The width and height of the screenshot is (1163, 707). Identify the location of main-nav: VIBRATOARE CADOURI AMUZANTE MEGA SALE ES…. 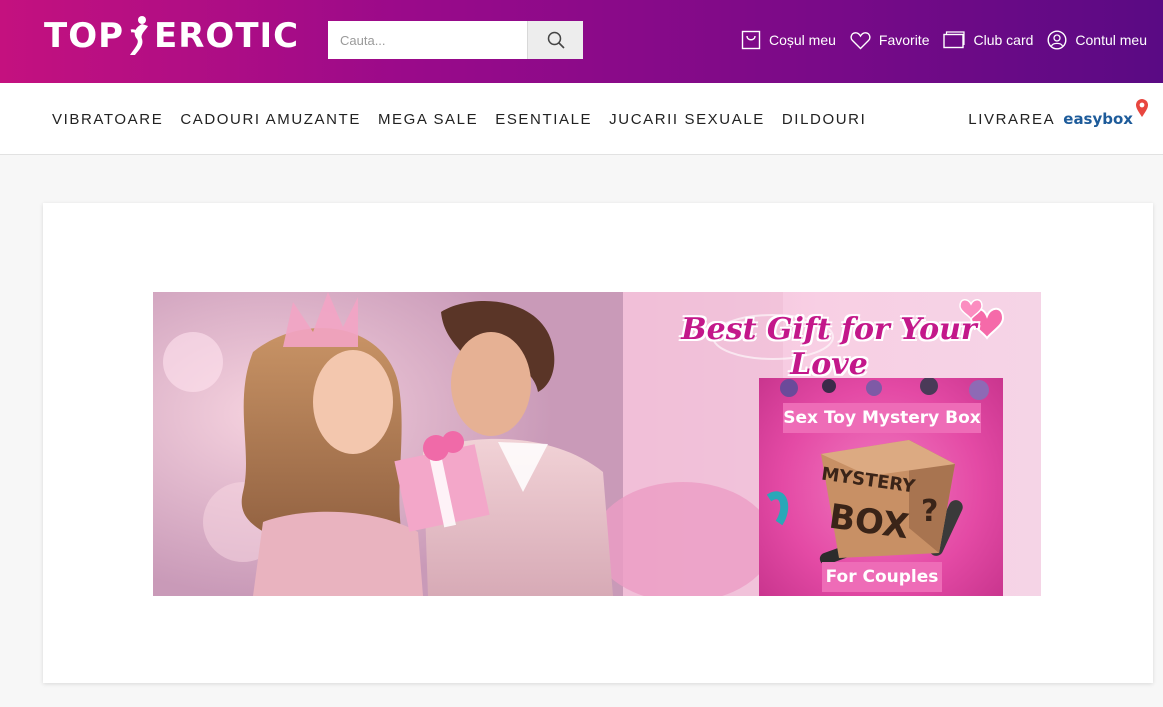
(581, 119).